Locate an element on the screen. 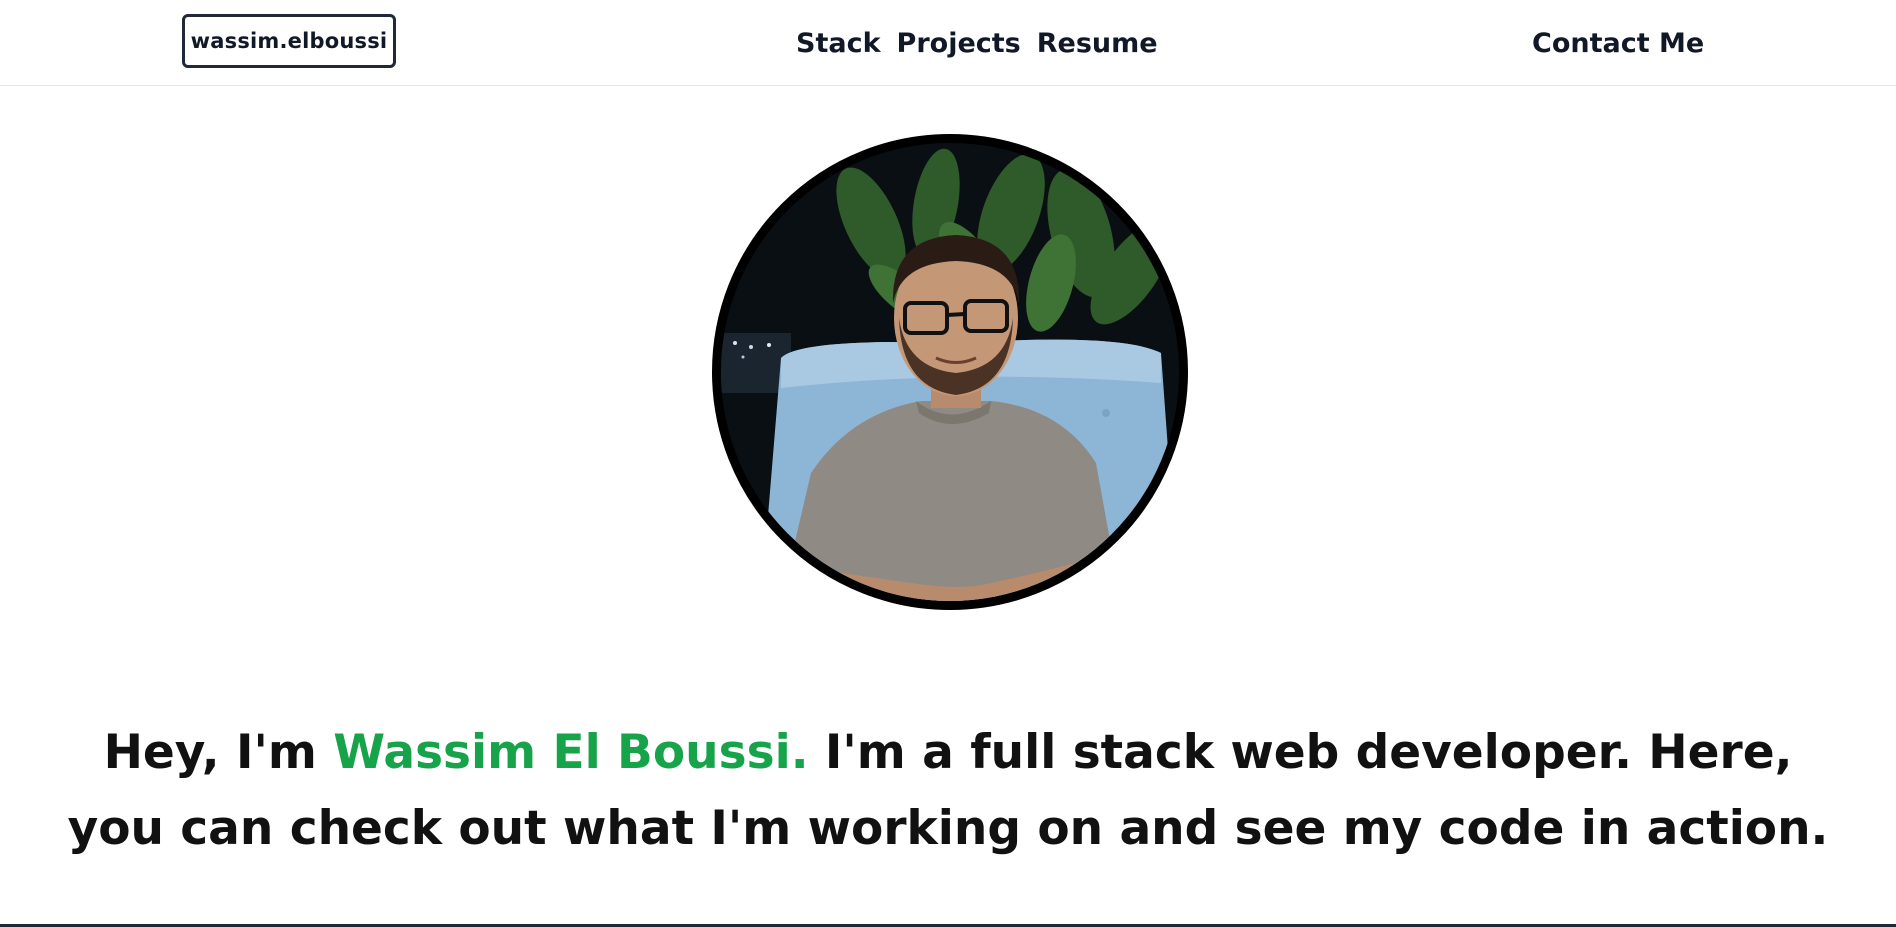 The width and height of the screenshot is (1896, 927). brand-logo-button: wassim.elboussi is located at coordinates (289, 41).